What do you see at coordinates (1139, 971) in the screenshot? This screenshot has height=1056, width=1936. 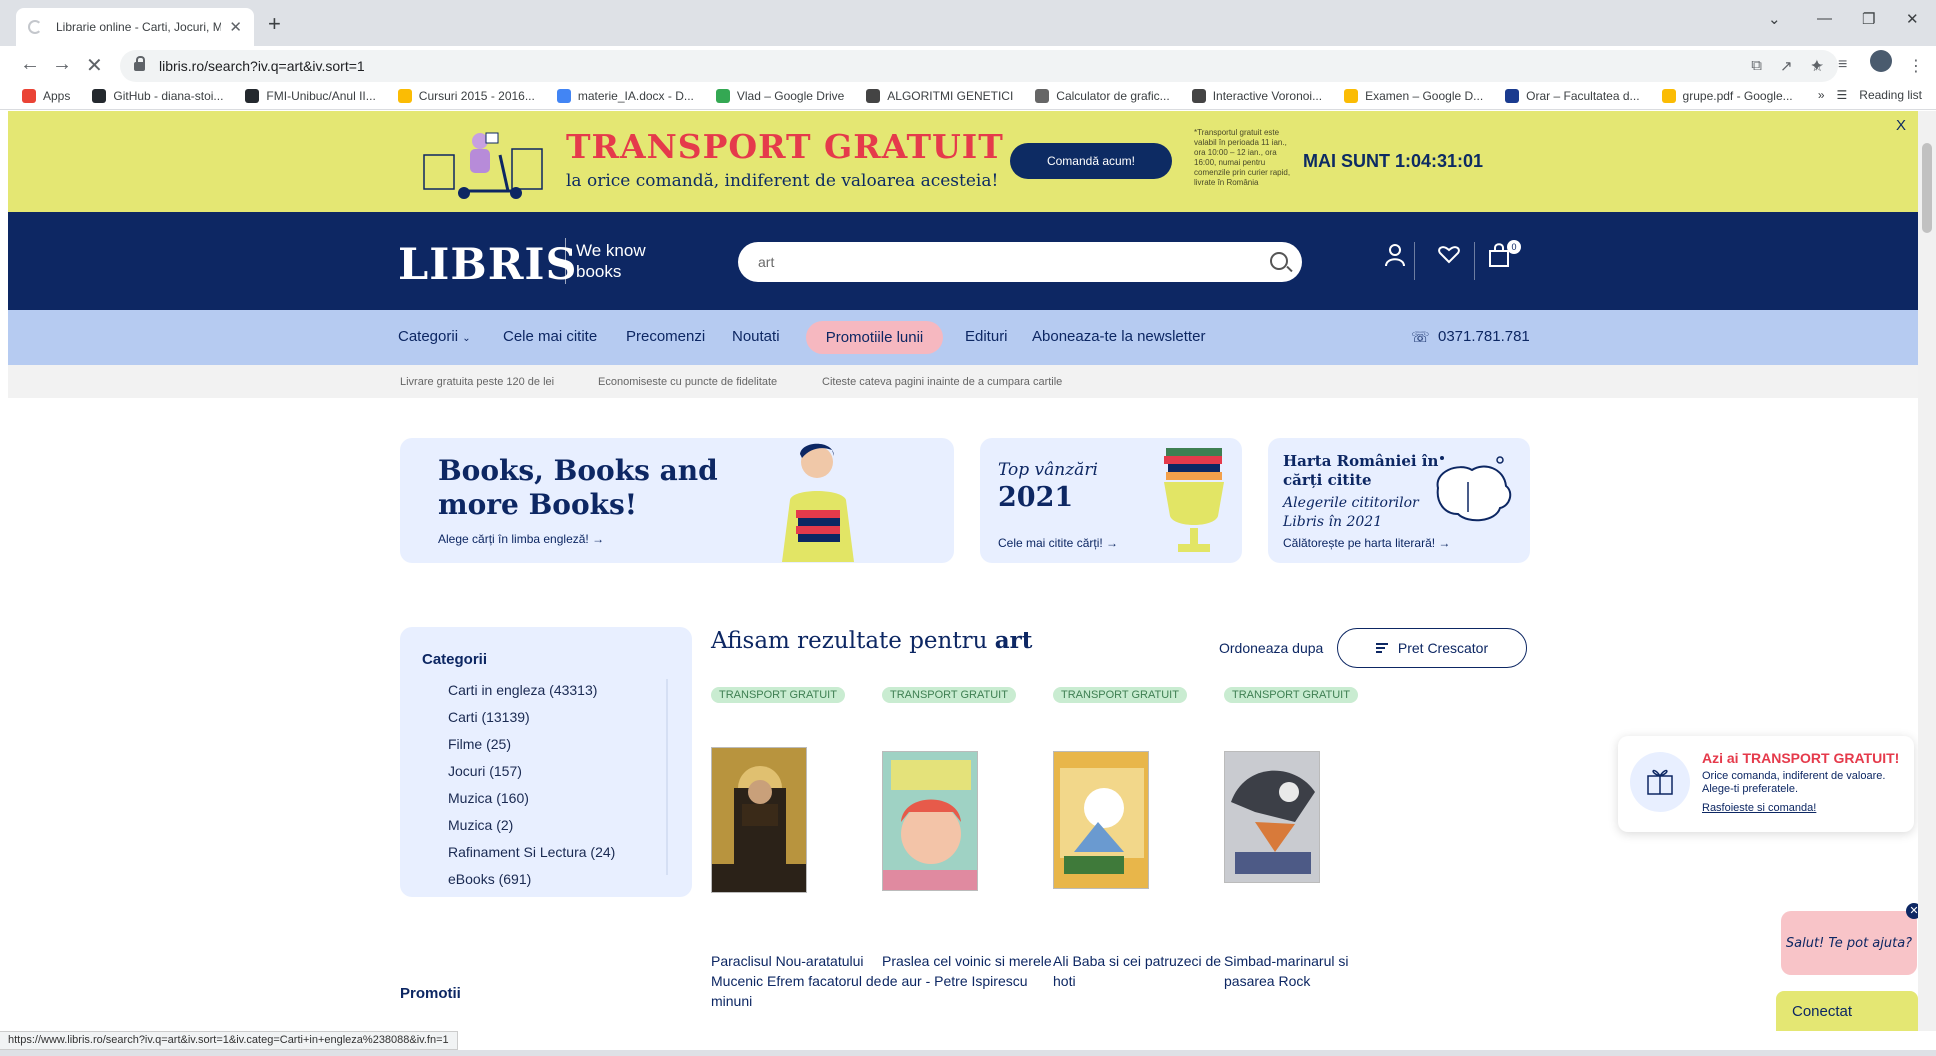 I see `product-title: Ali Baba si cei patruzeci de hoti` at bounding box center [1139, 971].